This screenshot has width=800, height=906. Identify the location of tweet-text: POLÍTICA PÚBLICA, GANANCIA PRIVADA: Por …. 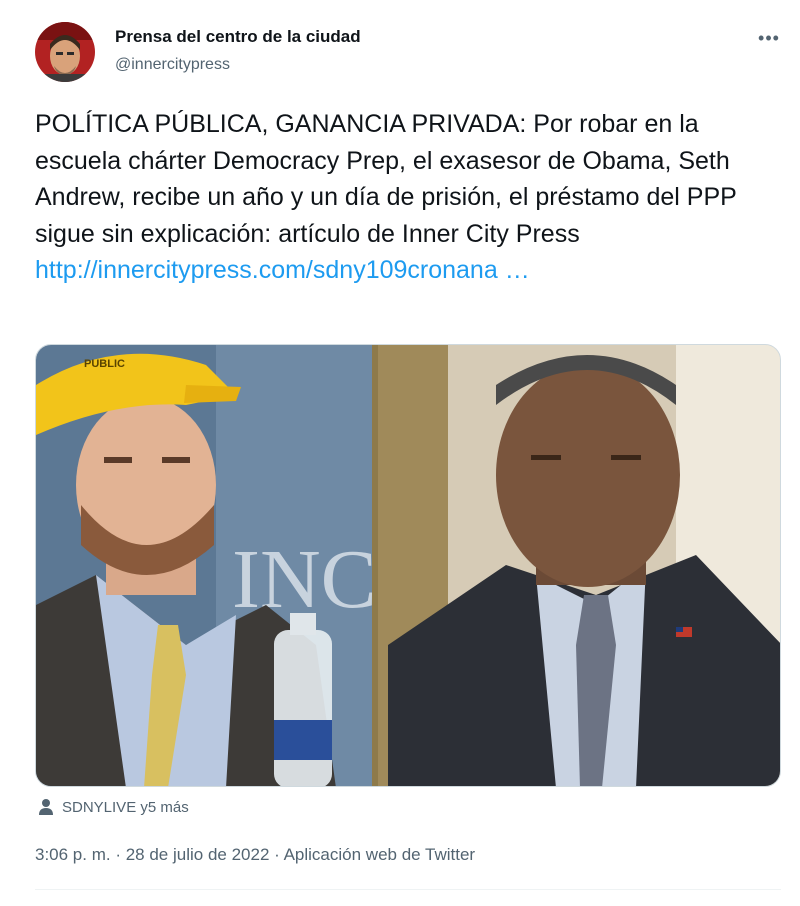
(386, 179).